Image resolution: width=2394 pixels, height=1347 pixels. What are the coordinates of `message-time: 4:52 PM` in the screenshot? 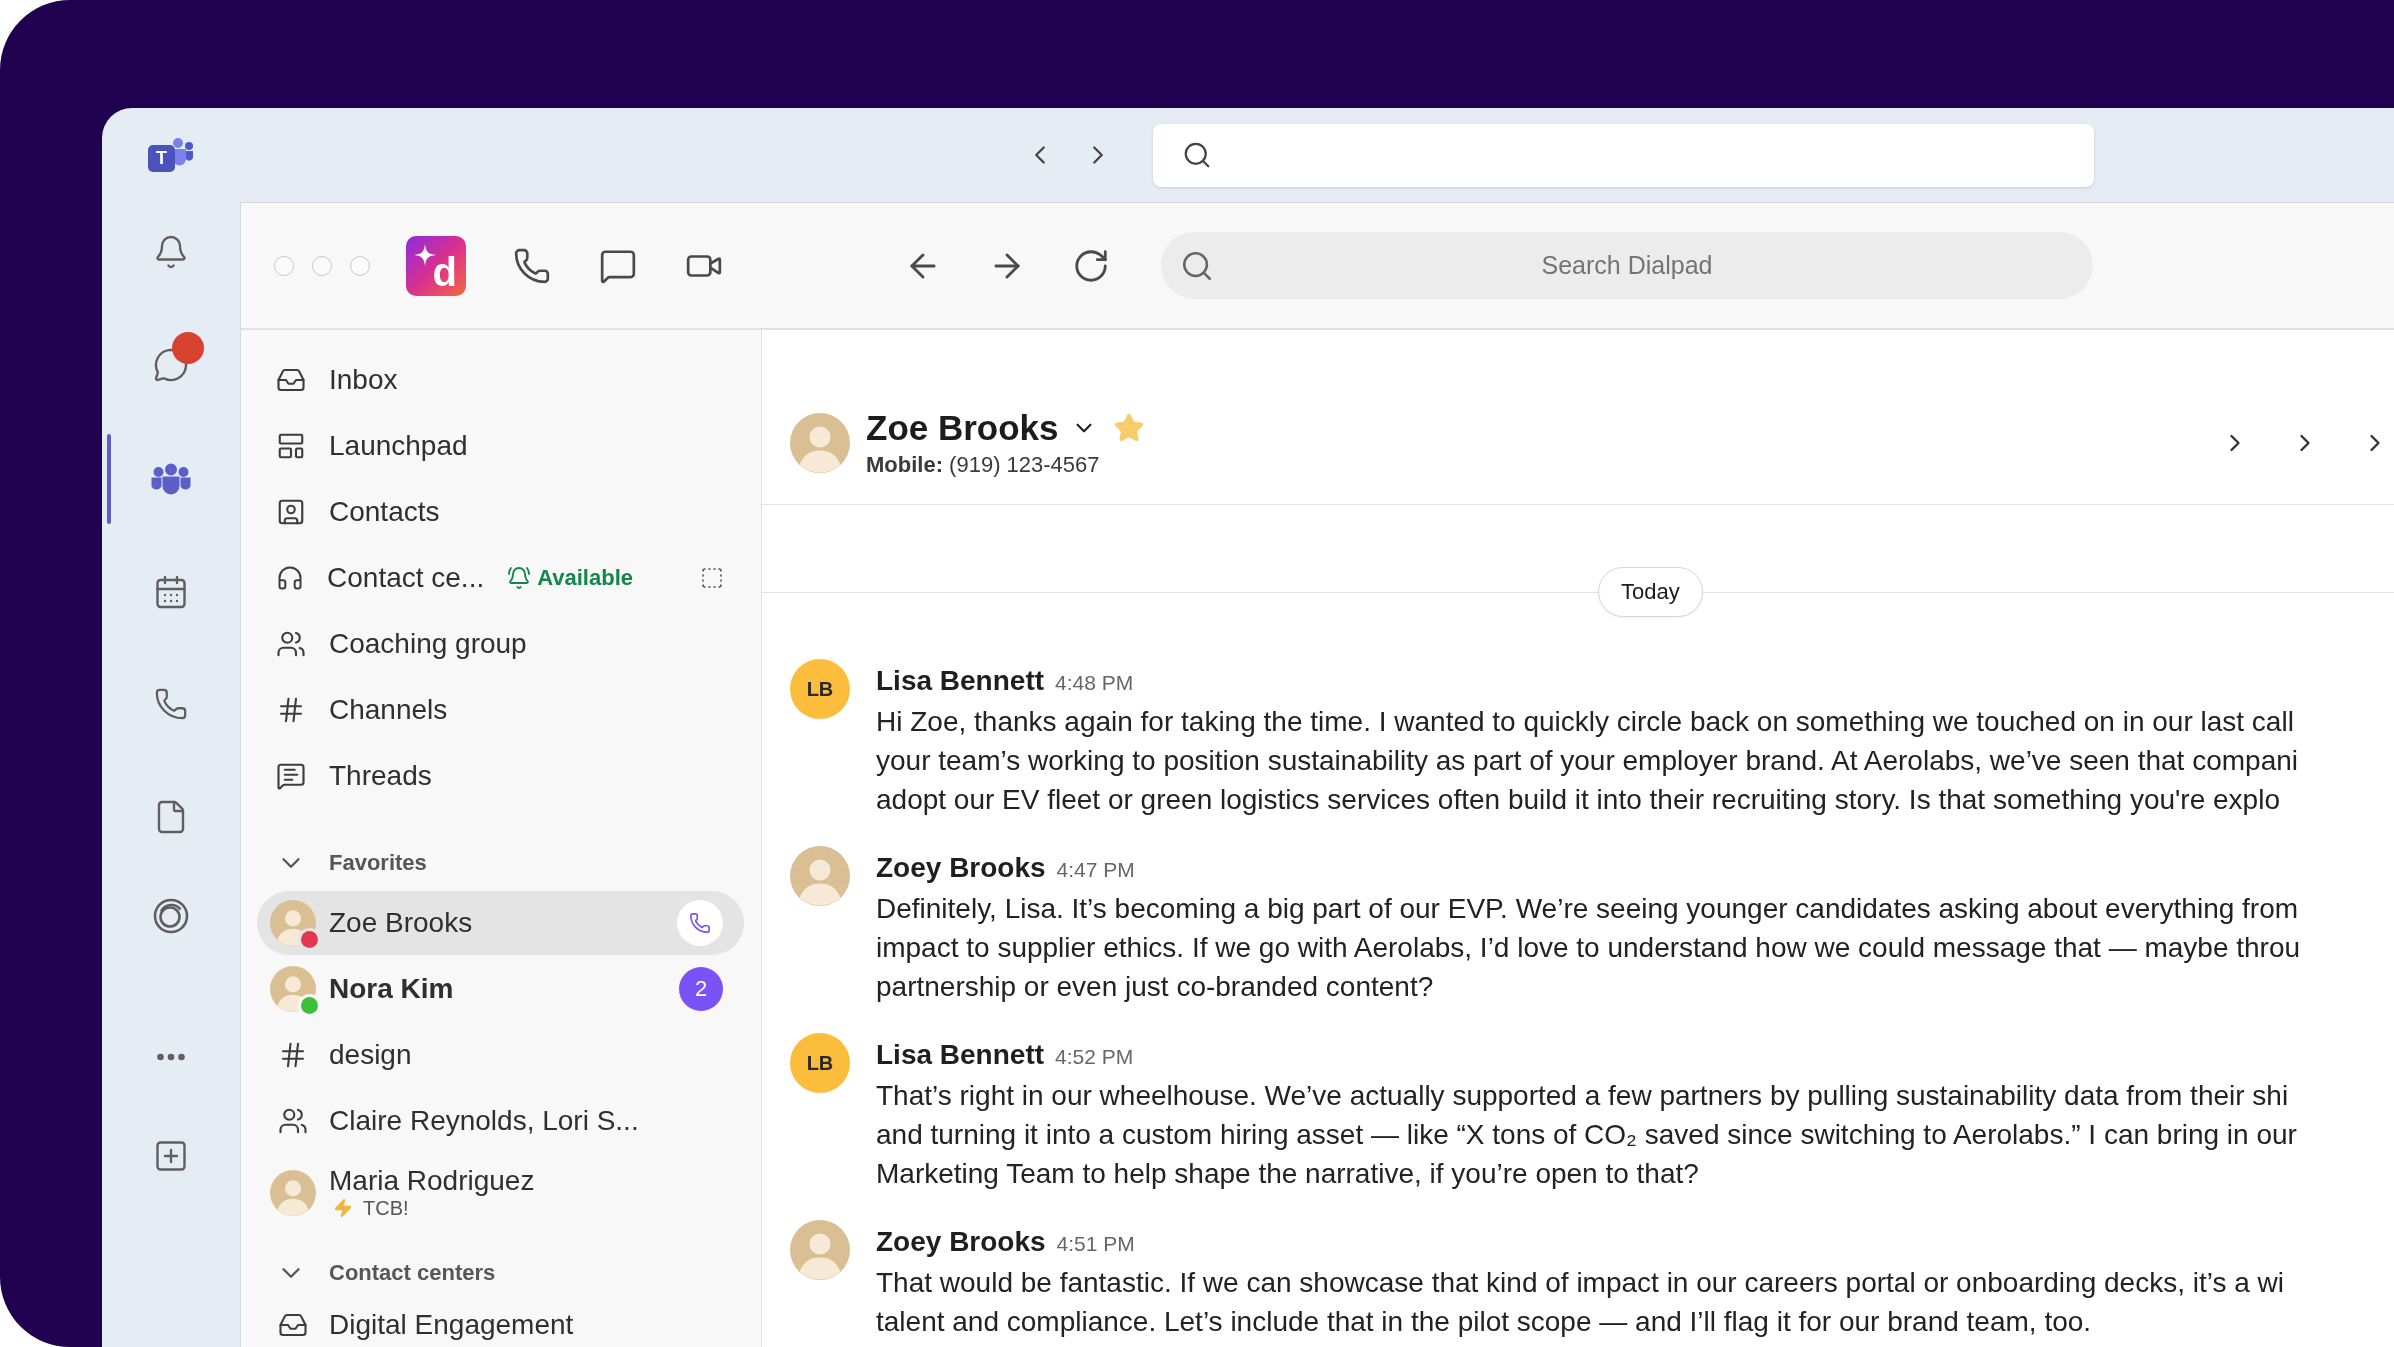 It's located at (1094, 1057).